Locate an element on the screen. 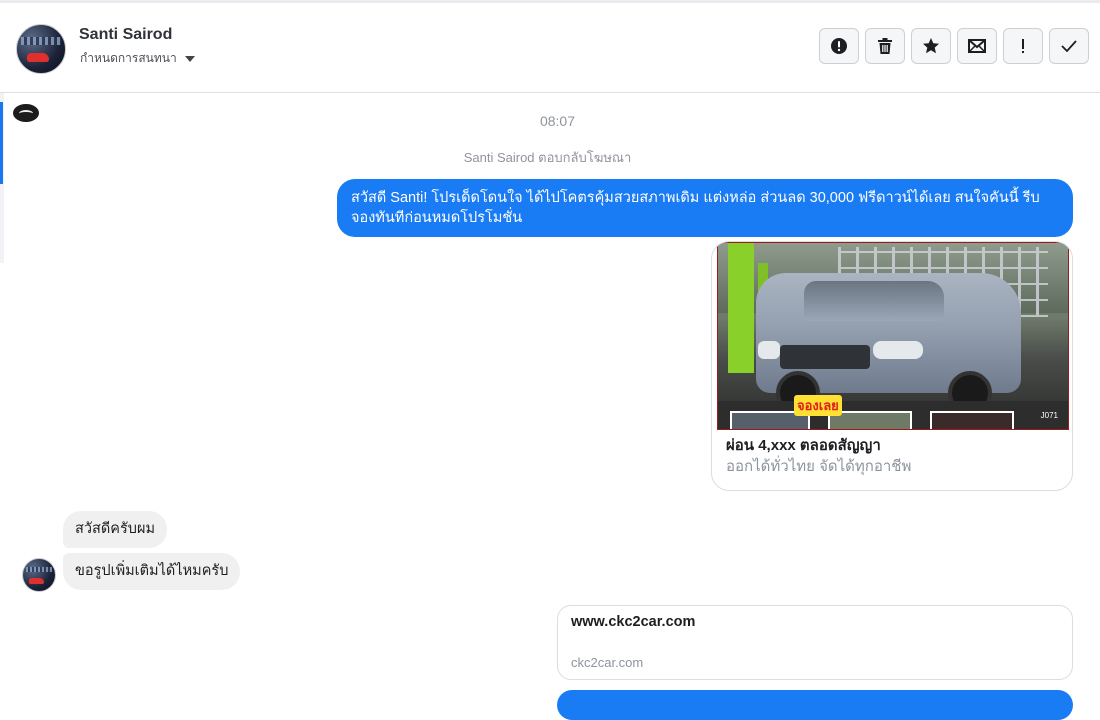 The width and height of the screenshot is (1100, 720). link-preview-domain: ckc2car.com is located at coordinates (607, 662).